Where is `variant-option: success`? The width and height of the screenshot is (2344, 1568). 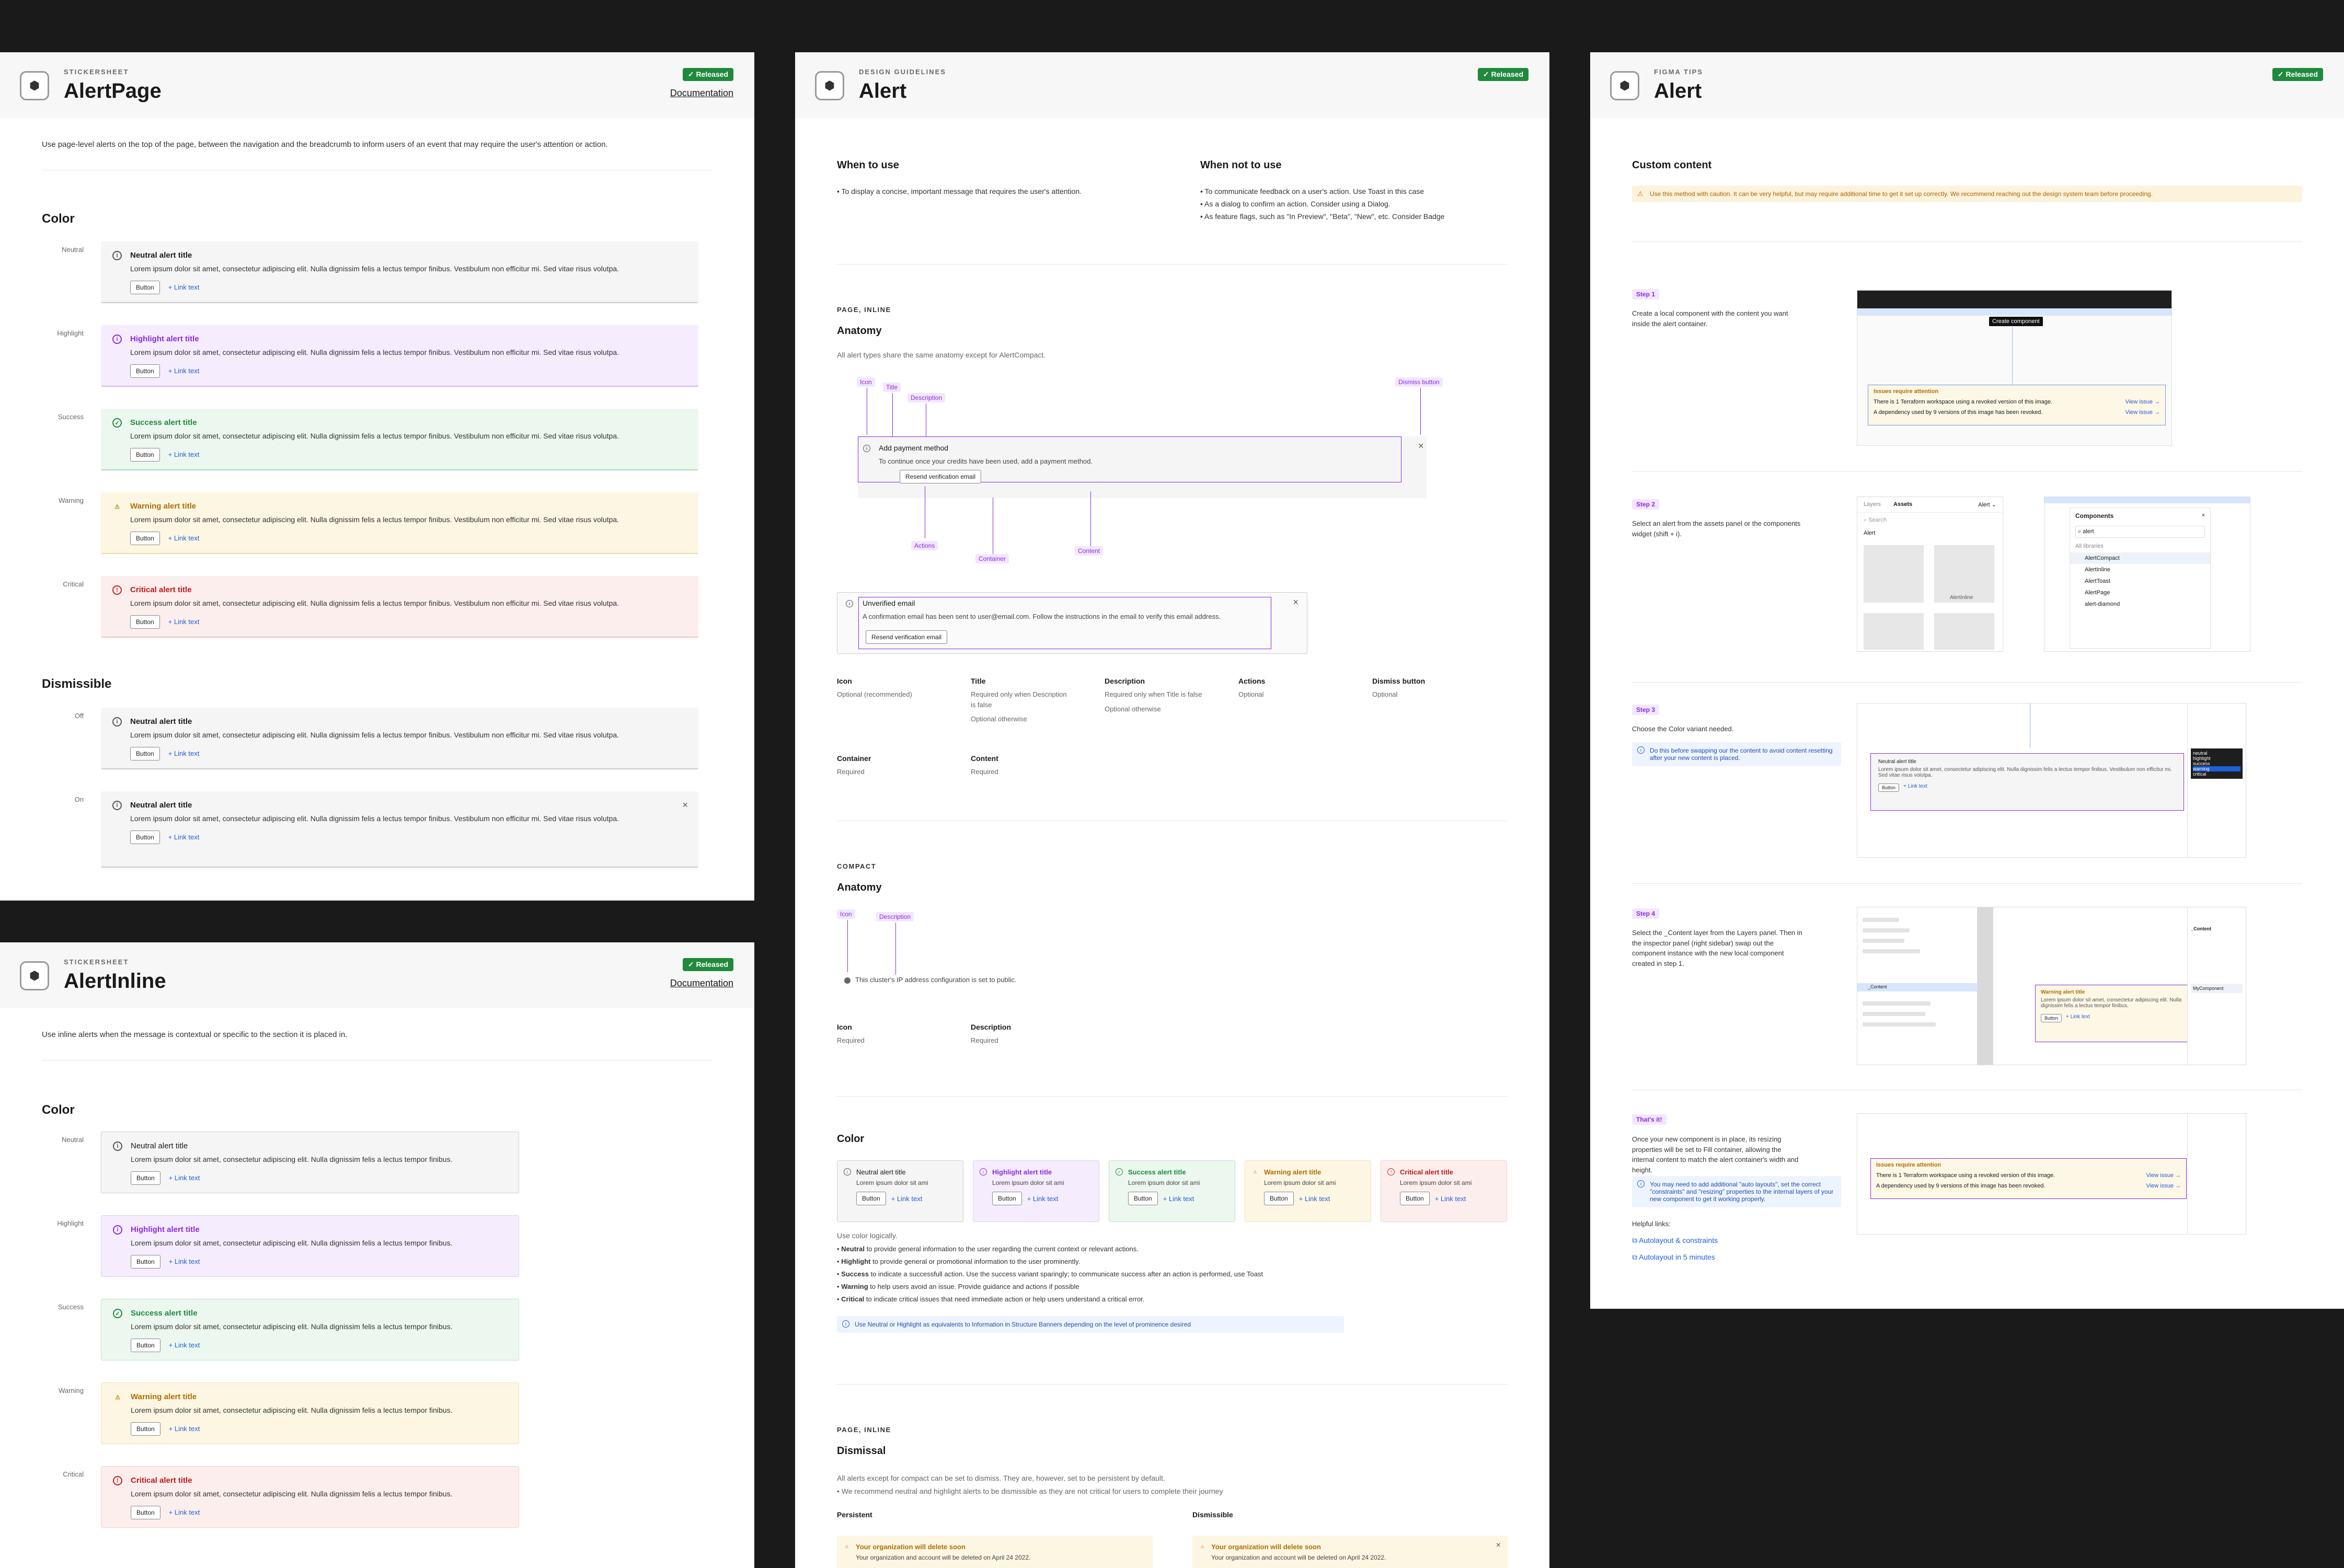 variant-option: success is located at coordinates (2217, 763).